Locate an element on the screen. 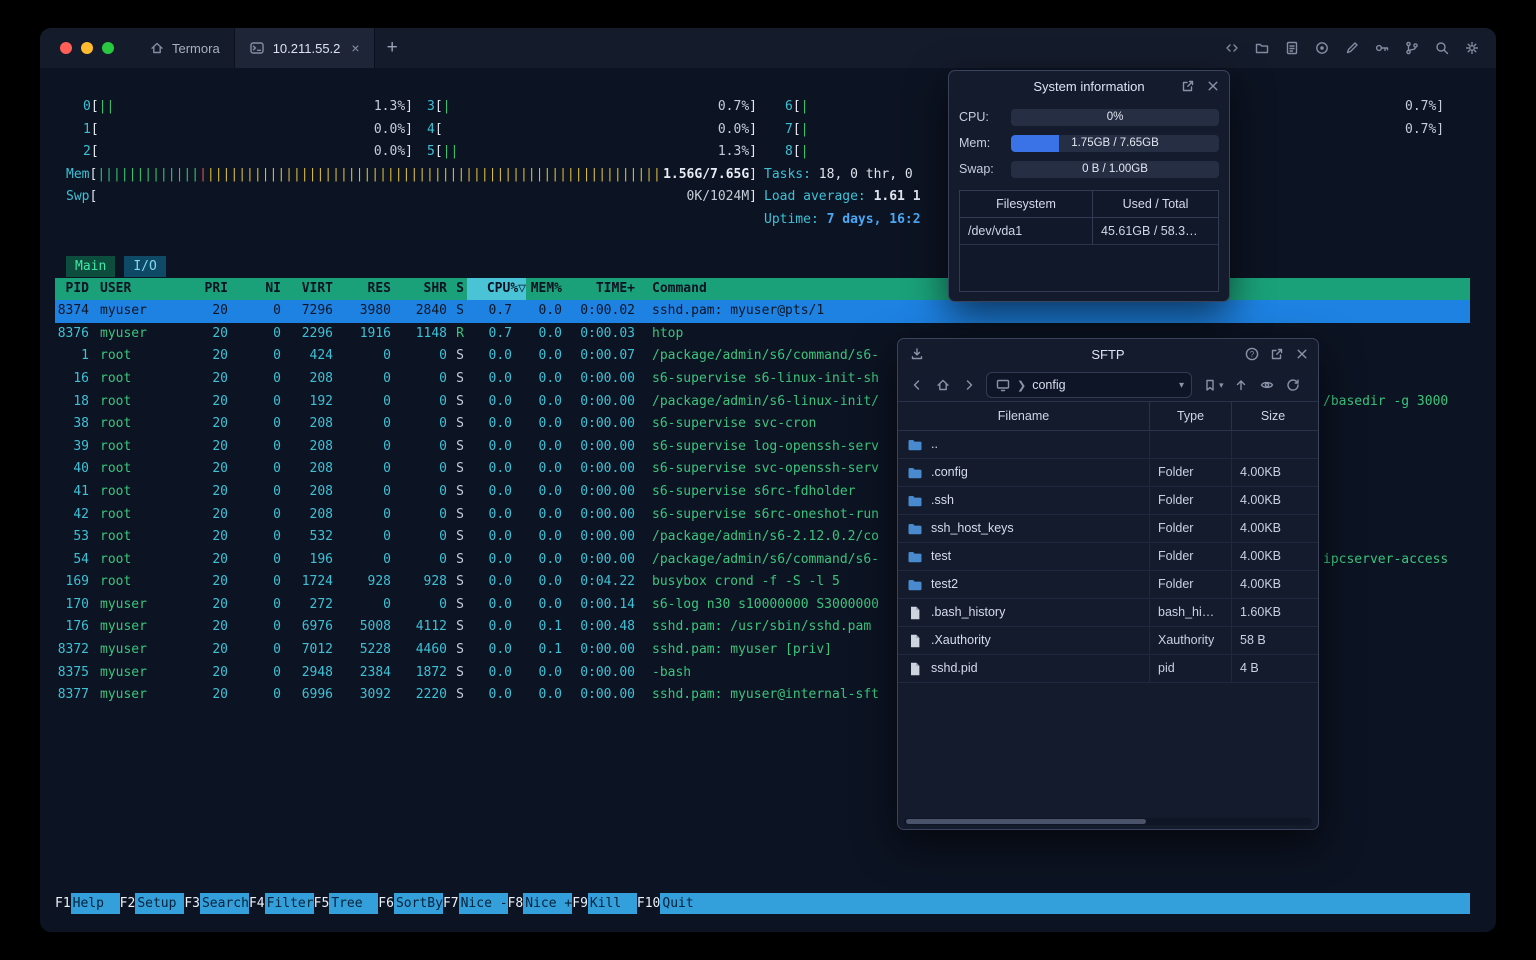 The width and height of the screenshot is (1536, 960). file-table-header: Filename Type Size is located at coordinates (1108, 416).